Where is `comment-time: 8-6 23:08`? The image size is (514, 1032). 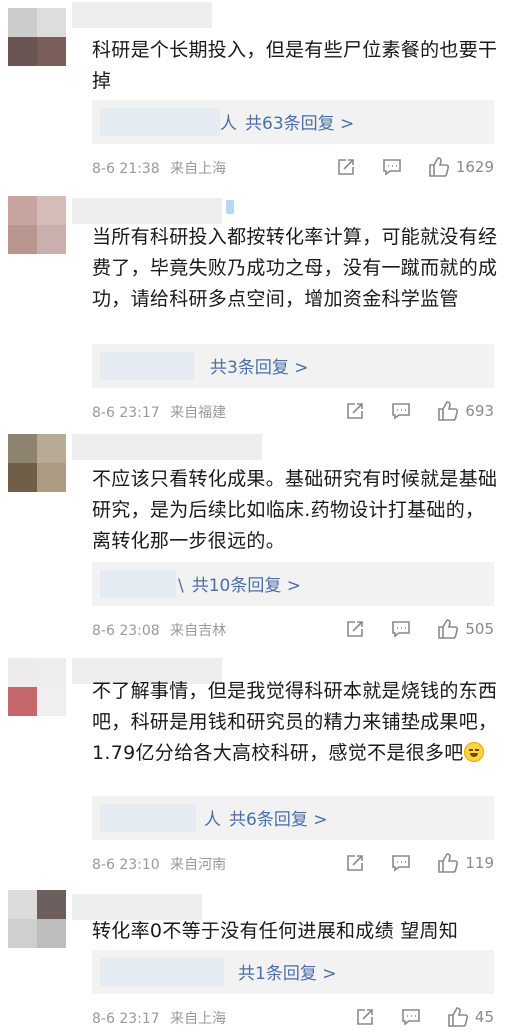
comment-time: 8-6 23:08 is located at coordinates (126, 631).